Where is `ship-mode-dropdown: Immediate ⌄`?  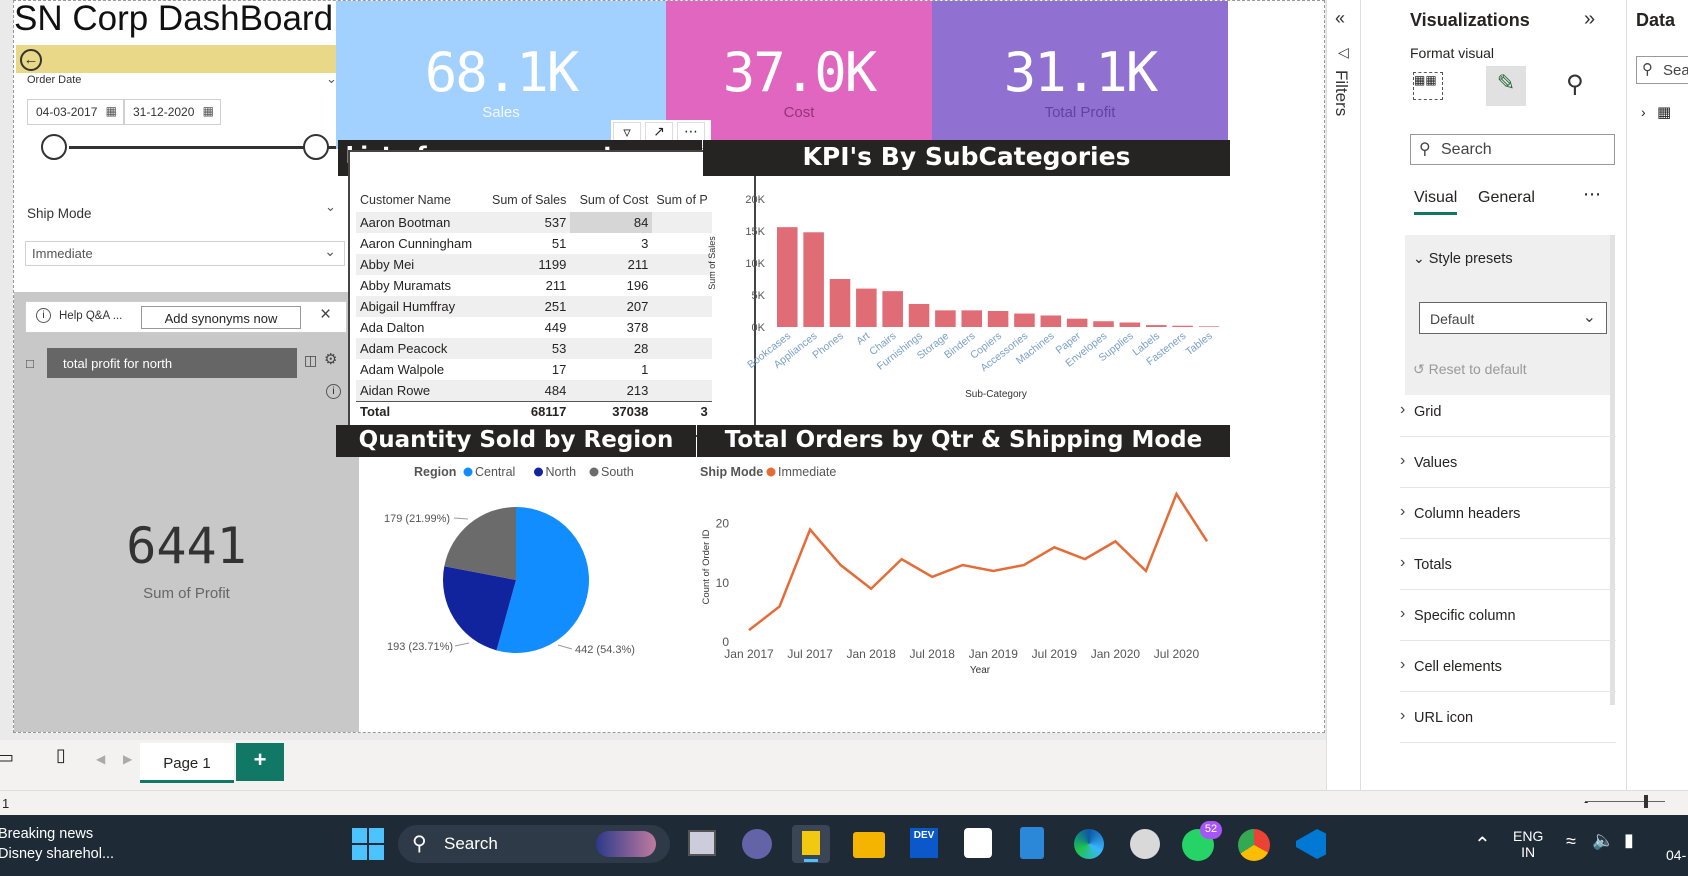 ship-mode-dropdown: Immediate ⌄ is located at coordinates (185, 253).